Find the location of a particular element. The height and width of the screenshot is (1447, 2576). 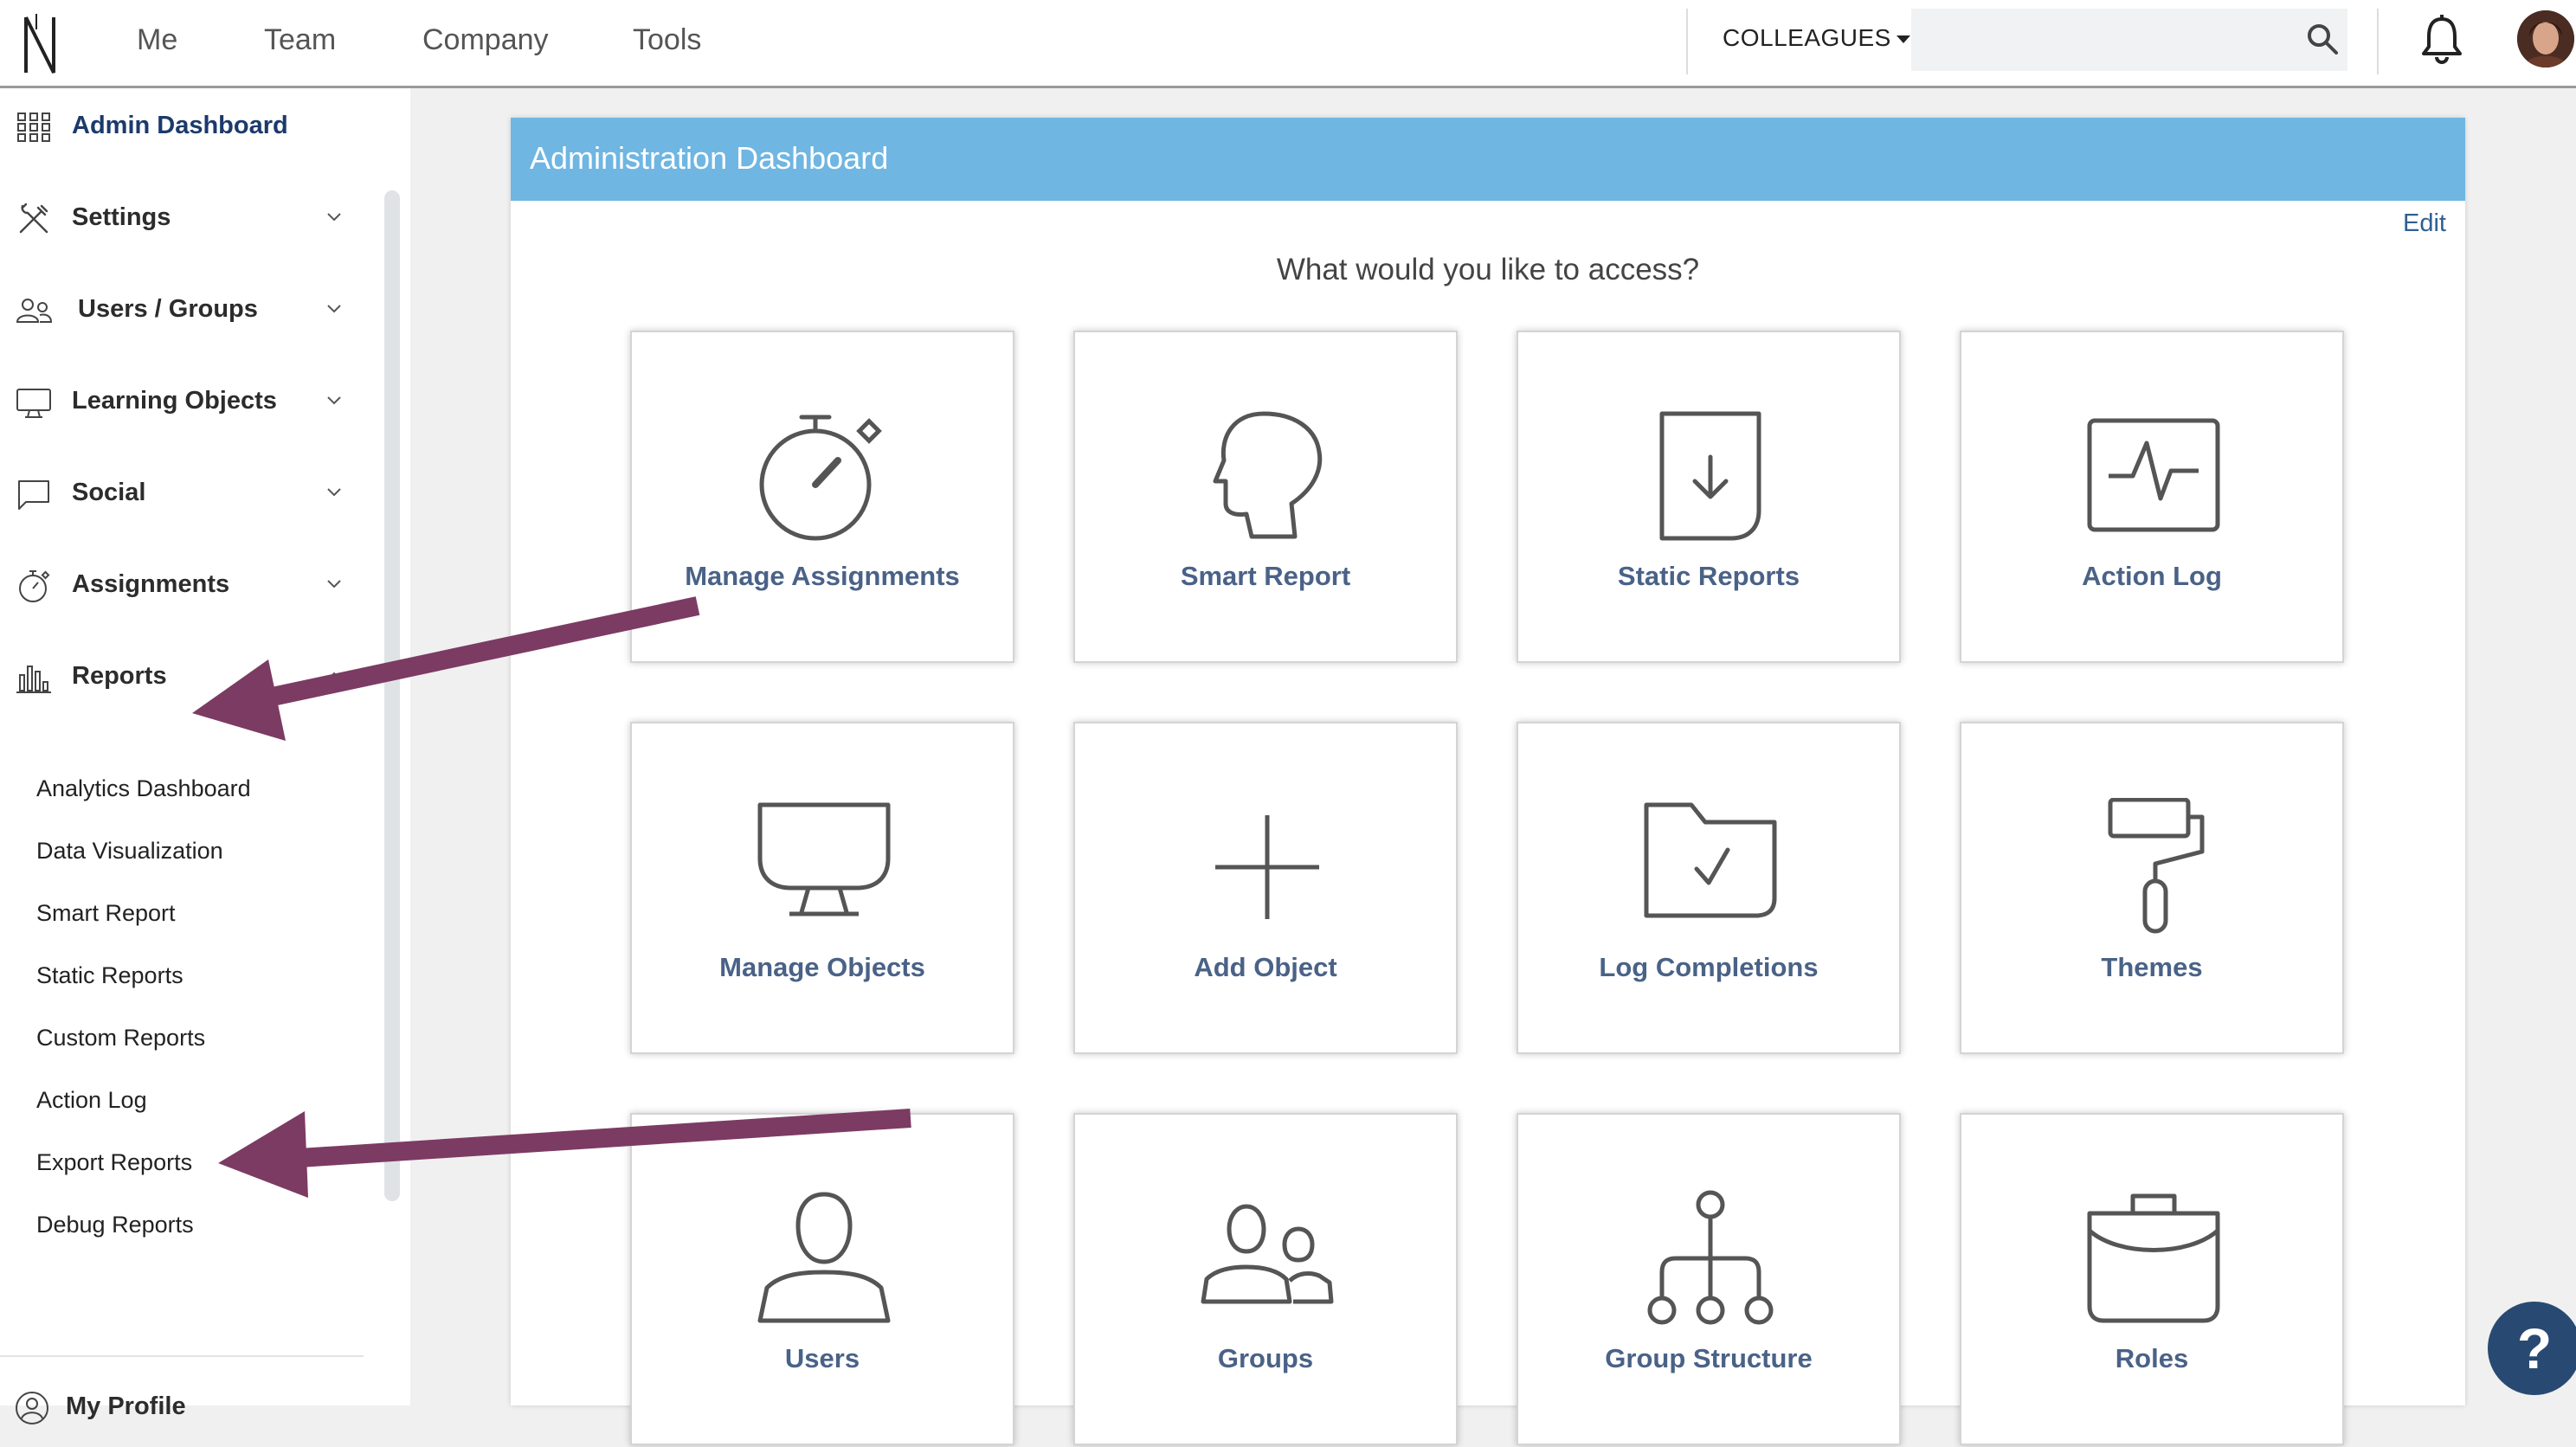

submenu-action-log: Action Log is located at coordinates (91, 1100).